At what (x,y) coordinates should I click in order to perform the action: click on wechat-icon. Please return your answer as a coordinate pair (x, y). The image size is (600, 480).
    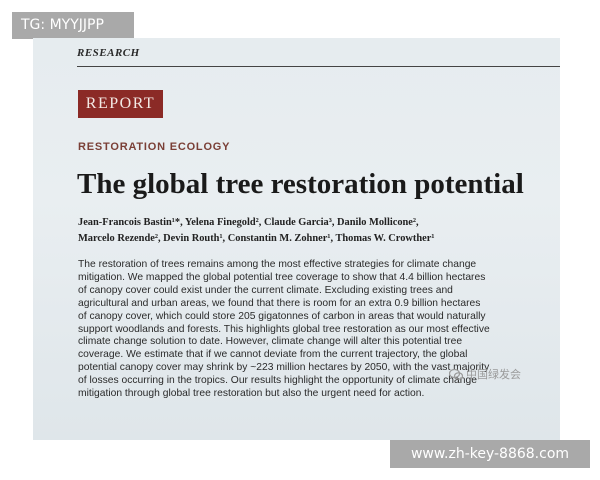
    Looking at the image, I should click on (456, 374).